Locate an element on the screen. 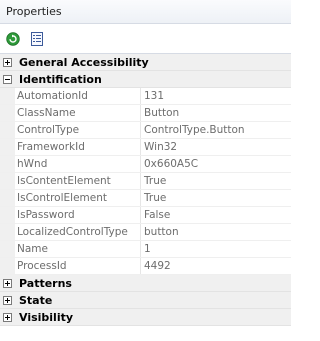 This screenshot has height=341, width=320. property-pages-icon is located at coordinates (37, 38).